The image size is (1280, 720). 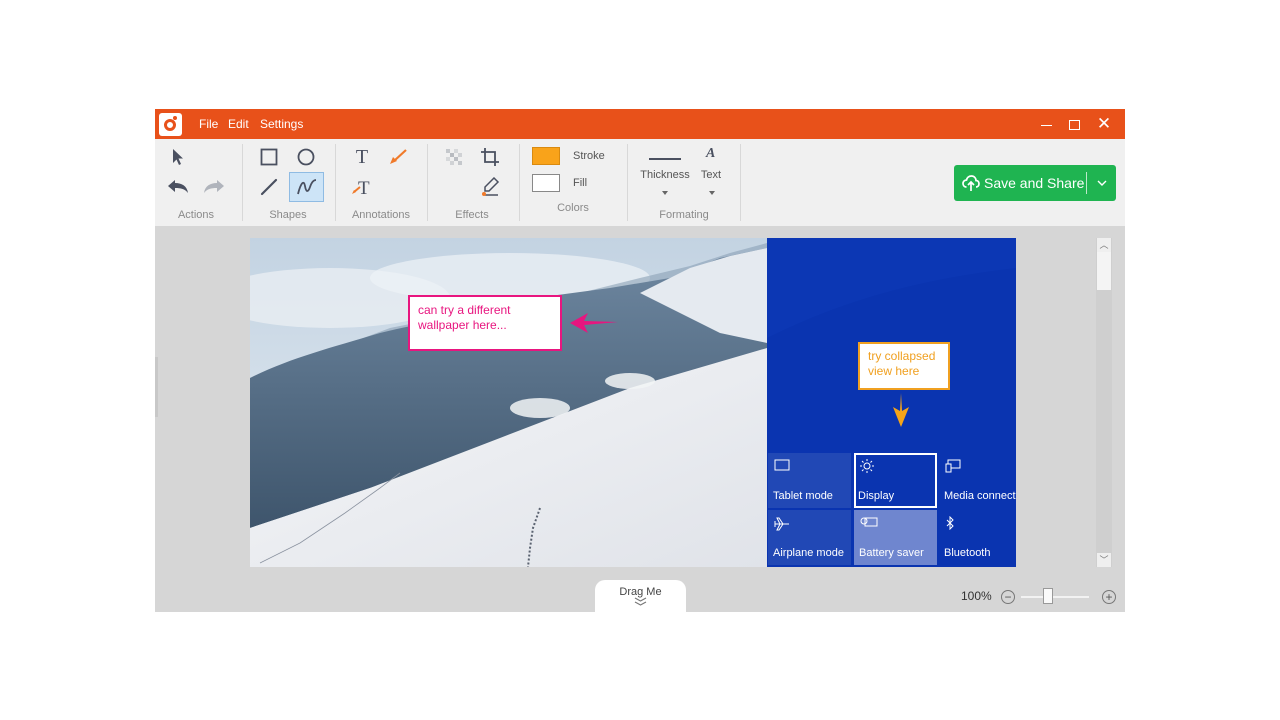 I want to click on chevron-up-icon: ︿, so click(x=1104, y=245).